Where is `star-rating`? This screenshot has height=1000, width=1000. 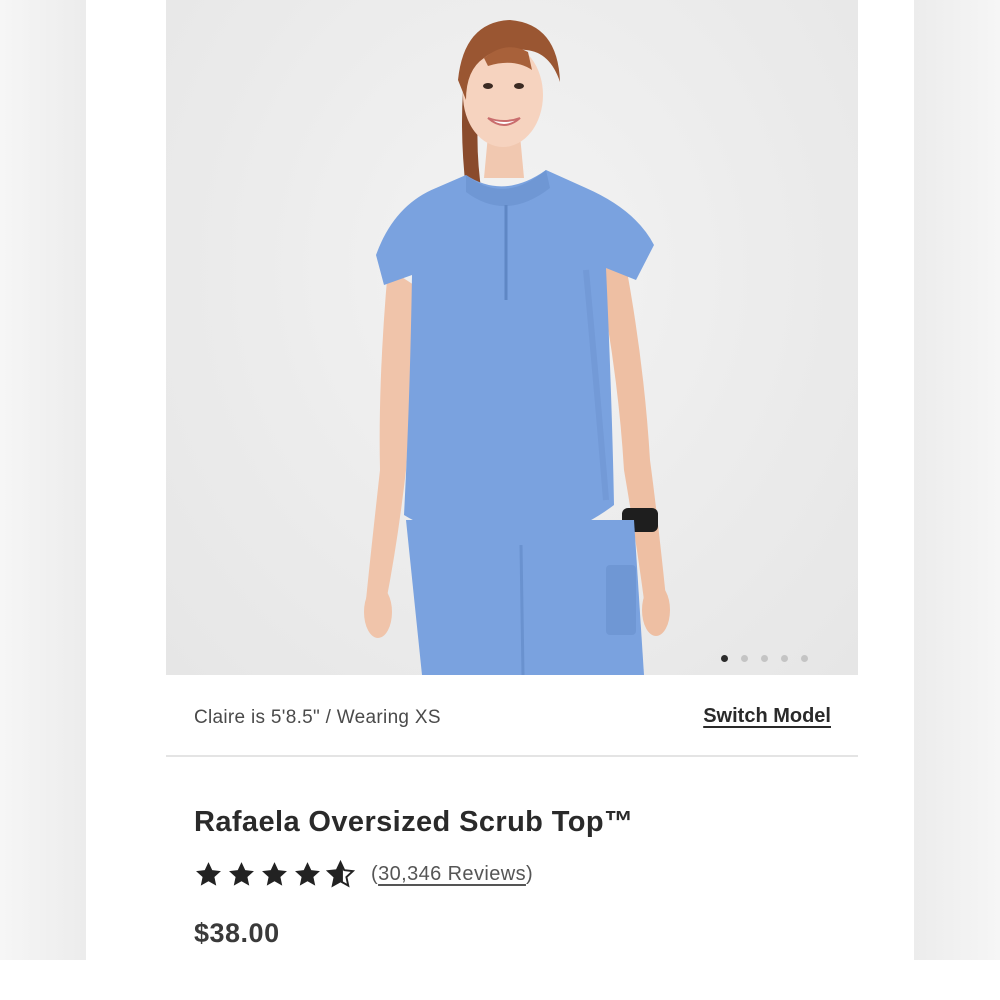 star-rating is located at coordinates (274, 874).